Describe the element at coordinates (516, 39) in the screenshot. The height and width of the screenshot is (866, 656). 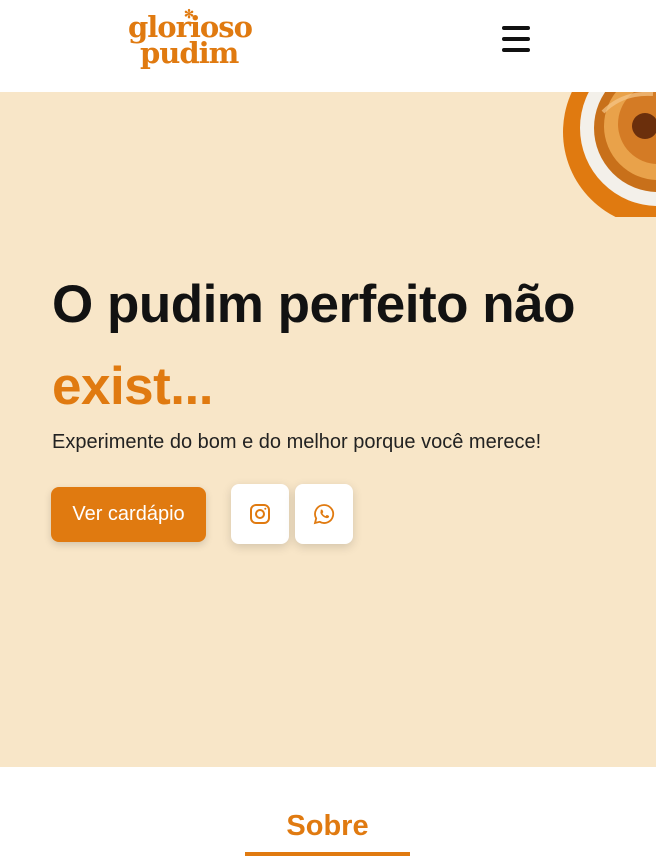
I see `hamburger-menu-icon` at that location.